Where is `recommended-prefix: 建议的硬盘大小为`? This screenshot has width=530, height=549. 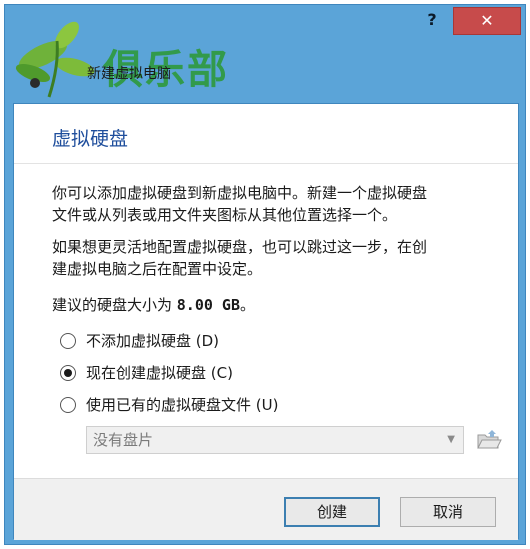
recommended-prefix: 建议的硬盘大小为 is located at coordinates (114, 305).